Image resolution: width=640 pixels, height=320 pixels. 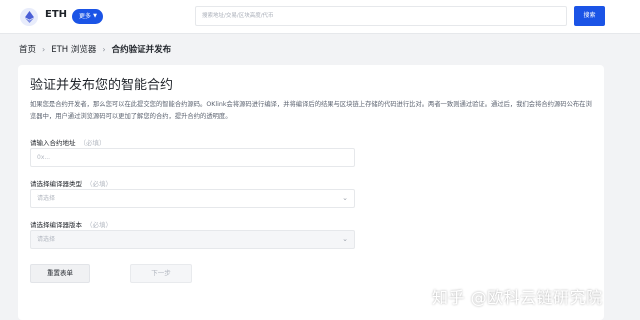 What do you see at coordinates (192, 198) in the screenshot?
I see `compiler-type-select: 请选择 ⌄` at bounding box center [192, 198].